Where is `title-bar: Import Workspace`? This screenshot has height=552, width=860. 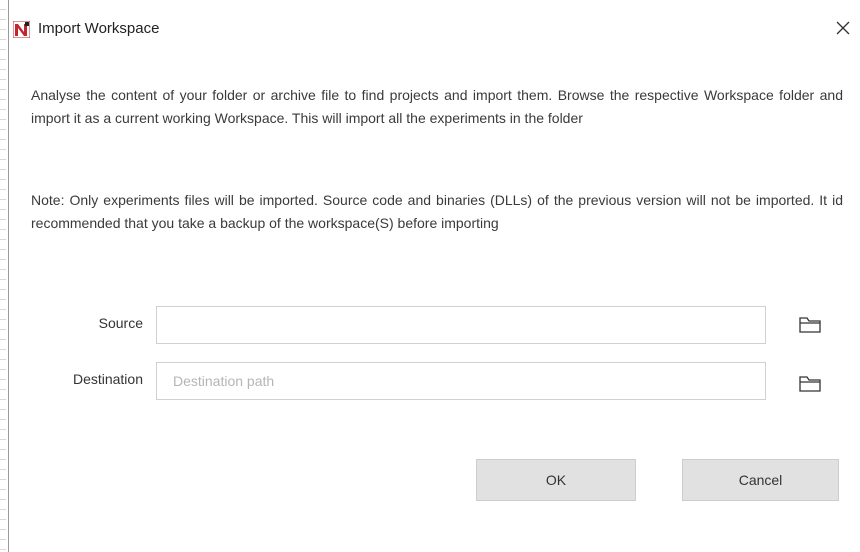 title-bar: Import Workspace is located at coordinates (434, 28).